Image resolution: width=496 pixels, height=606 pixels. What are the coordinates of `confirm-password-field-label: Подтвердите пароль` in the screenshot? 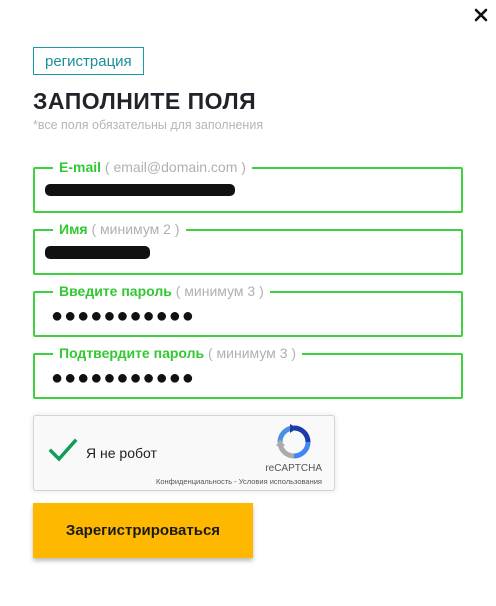 It's located at (132, 353).